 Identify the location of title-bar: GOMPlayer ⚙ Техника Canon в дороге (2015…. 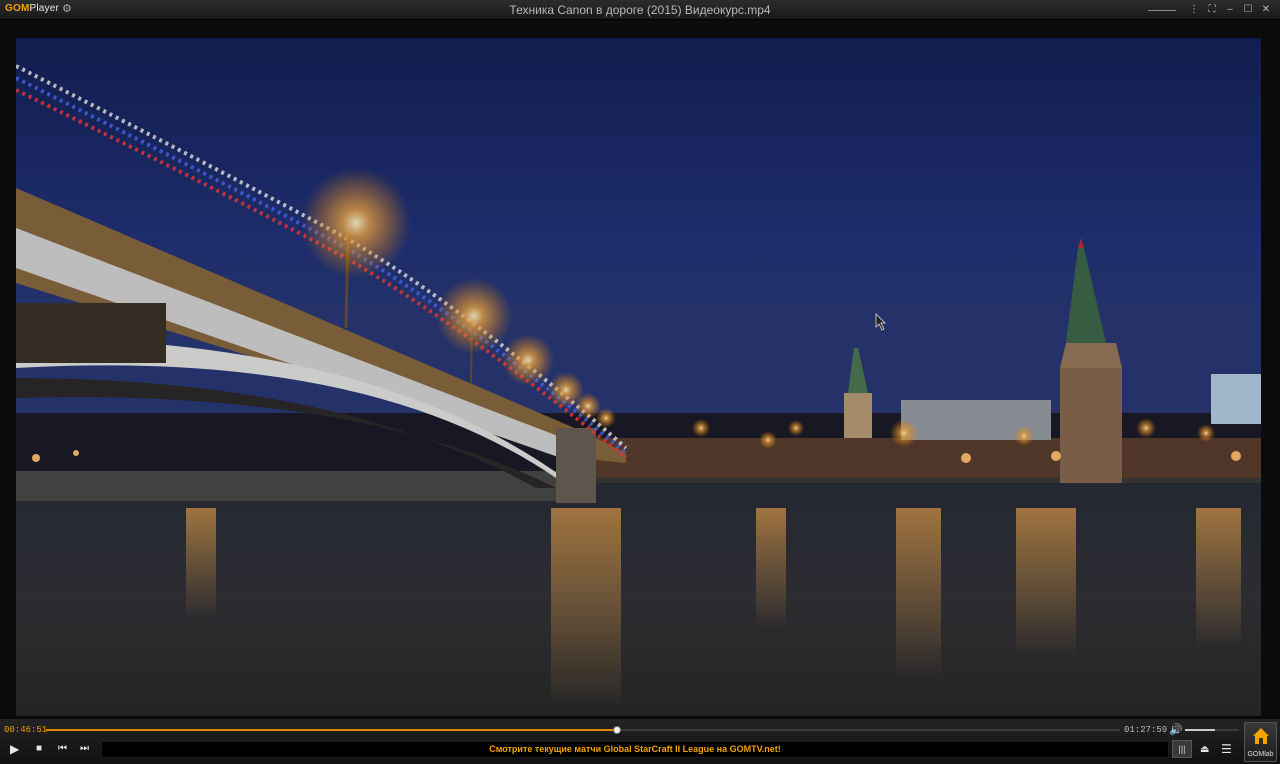
(640, 10).